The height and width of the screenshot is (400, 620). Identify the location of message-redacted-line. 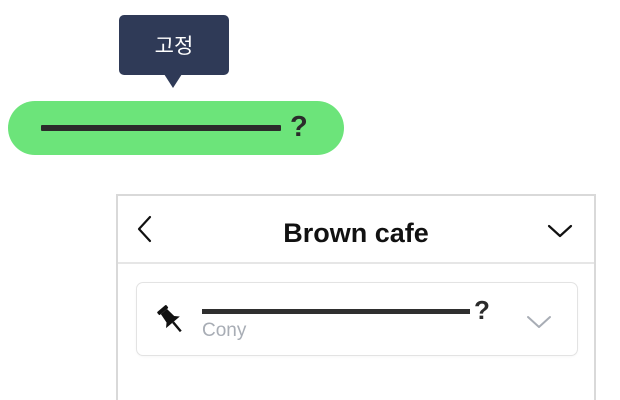
(161, 128).